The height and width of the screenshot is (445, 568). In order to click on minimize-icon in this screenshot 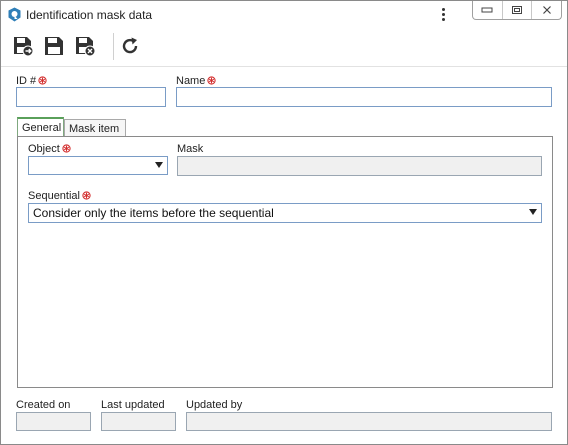, I will do `click(487, 10)`.